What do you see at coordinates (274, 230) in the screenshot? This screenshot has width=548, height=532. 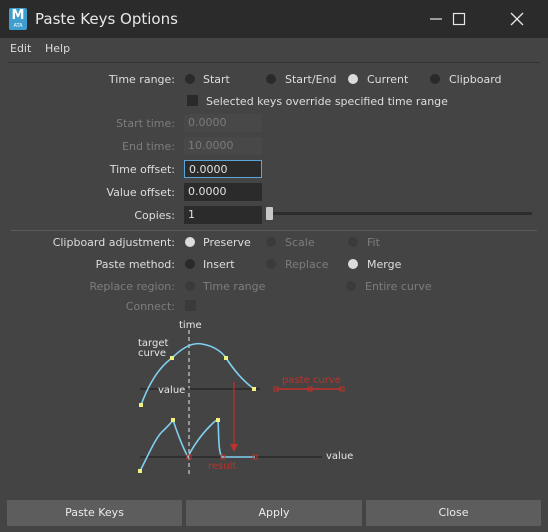 I see `separator` at bounding box center [274, 230].